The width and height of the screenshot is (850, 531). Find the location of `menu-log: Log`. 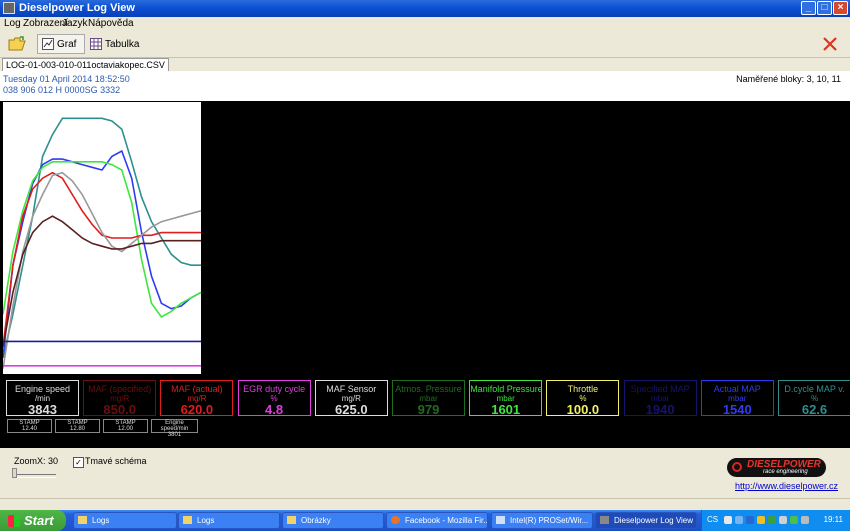

menu-log: Log is located at coordinates (12, 23).